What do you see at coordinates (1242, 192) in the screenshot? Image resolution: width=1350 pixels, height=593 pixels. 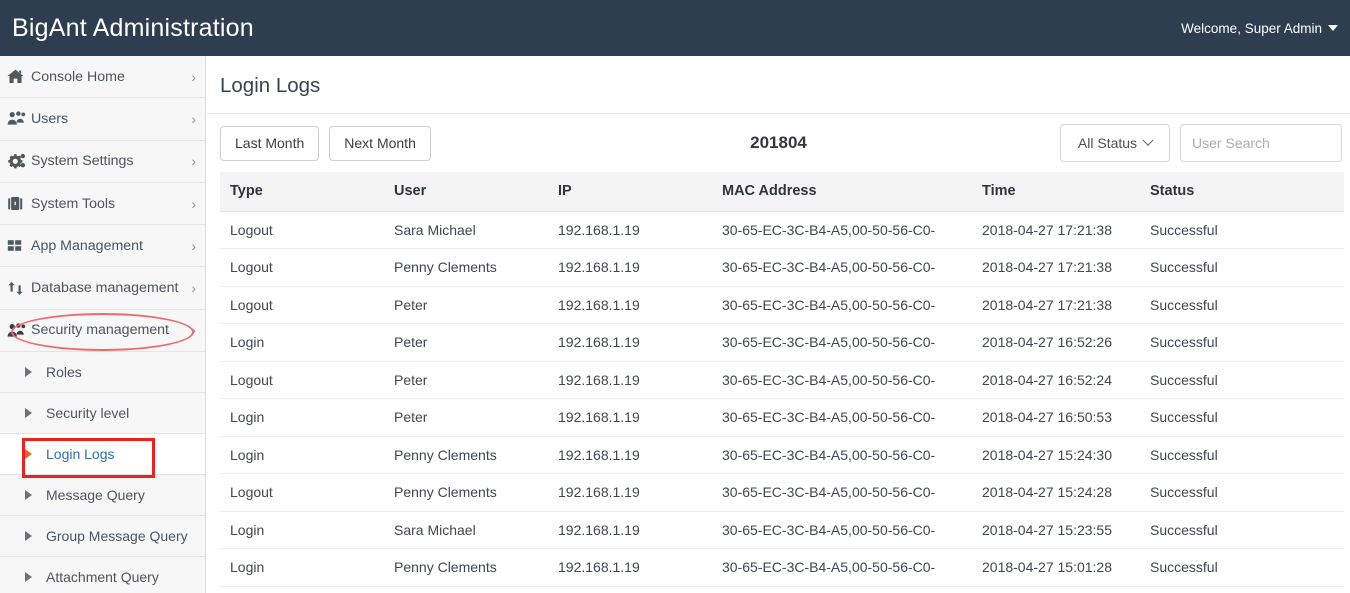 I see `column-header-status: Status` at bounding box center [1242, 192].